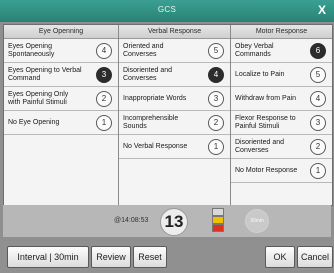 Image resolution: width=334 pixels, height=273 pixels. What do you see at coordinates (216, 75) in the screenshot?
I see `score-circle-selected: 4` at bounding box center [216, 75].